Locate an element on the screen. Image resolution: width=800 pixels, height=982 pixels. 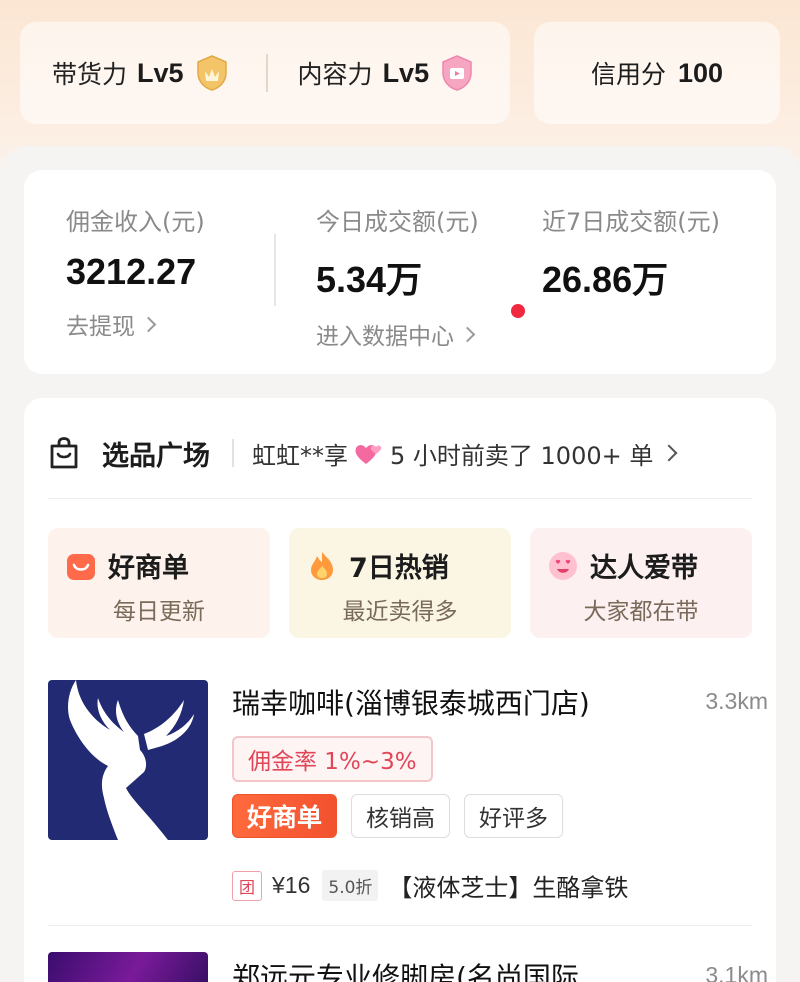
store-deal: 团 ¥16 5.0折 【液体芝士】生酪拿铁 is located at coordinates (430, 885).